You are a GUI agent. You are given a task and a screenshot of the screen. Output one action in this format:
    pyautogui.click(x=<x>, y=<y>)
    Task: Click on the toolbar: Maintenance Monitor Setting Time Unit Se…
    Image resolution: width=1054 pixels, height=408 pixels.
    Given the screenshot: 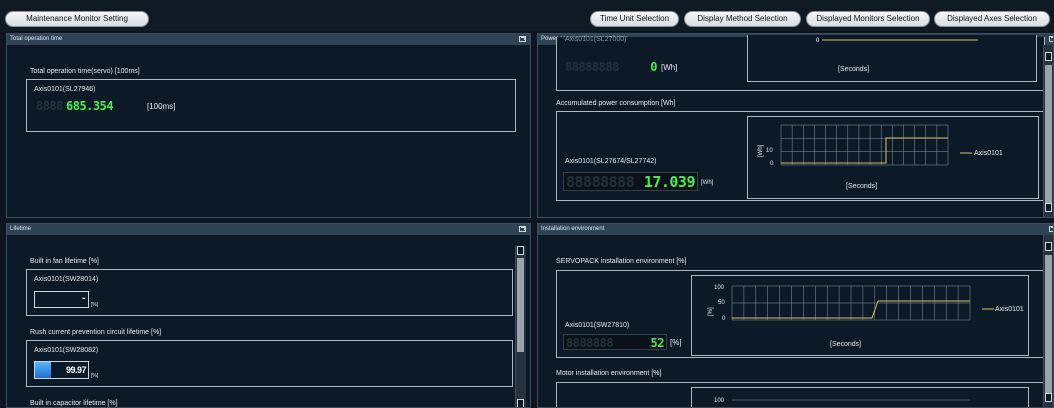 What is the action you would take?
    pyautogui.click(x=527, y=15)
    